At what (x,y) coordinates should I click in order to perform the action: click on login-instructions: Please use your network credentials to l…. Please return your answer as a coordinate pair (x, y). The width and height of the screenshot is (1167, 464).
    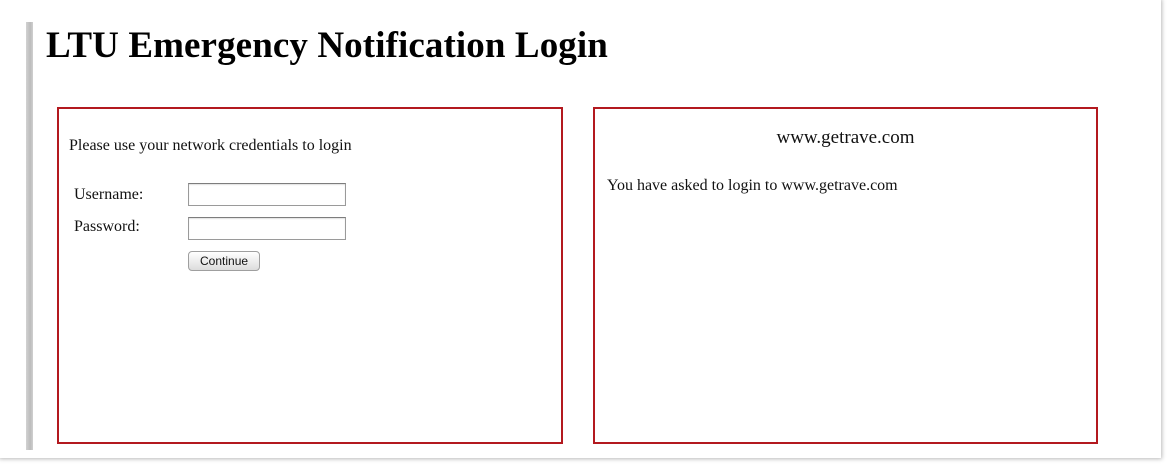
    Looking at the image, I should click on (210, 145).